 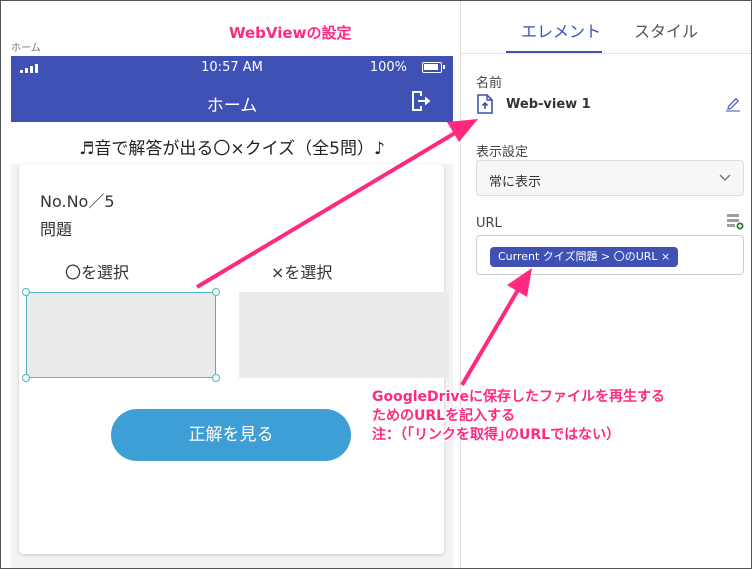 I want to click on url-input: Current クイズ問題 > 〇のURL ×, so click(x=610, y=255).